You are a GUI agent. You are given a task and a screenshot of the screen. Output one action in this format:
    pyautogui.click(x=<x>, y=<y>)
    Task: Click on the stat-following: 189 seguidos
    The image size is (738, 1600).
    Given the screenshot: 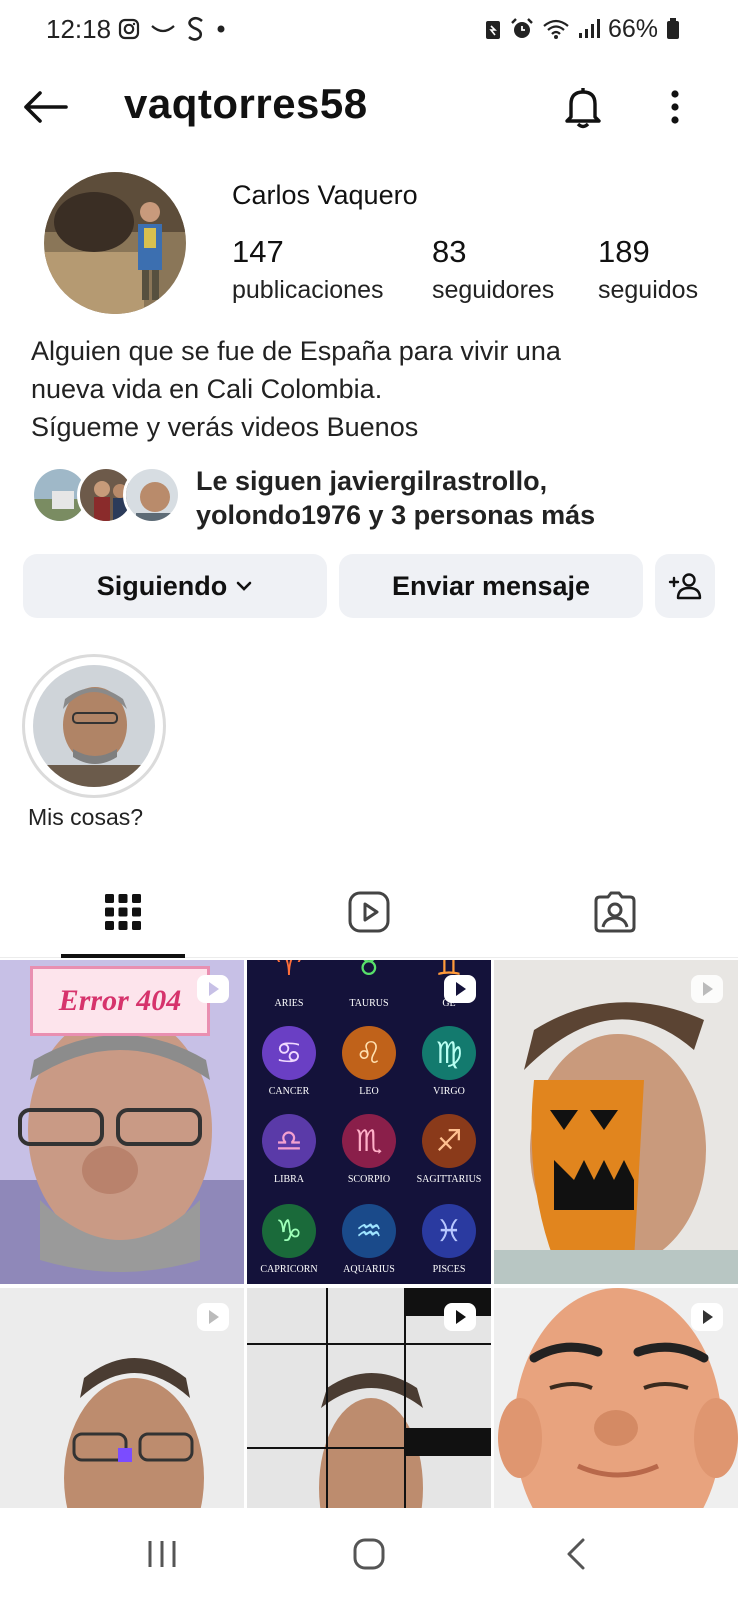 What is the action you would take?
    pyautogui.click(x=648, y=269)
    